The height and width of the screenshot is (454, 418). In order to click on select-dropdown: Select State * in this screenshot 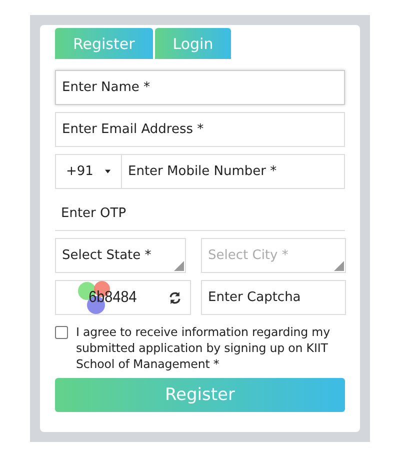, I will do `click(120, 255)`.